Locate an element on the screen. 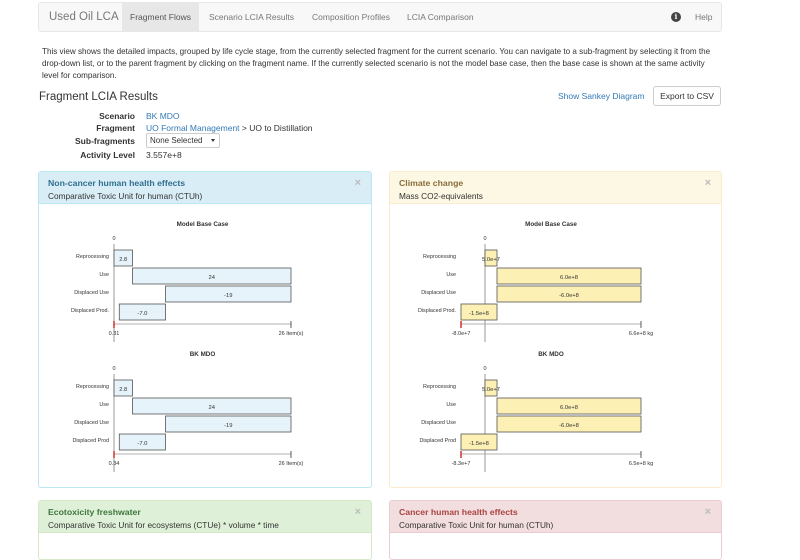 The image size is (800, 560). tab-composition-profiles: Composition Profiles is located at coordinates (351, 17).